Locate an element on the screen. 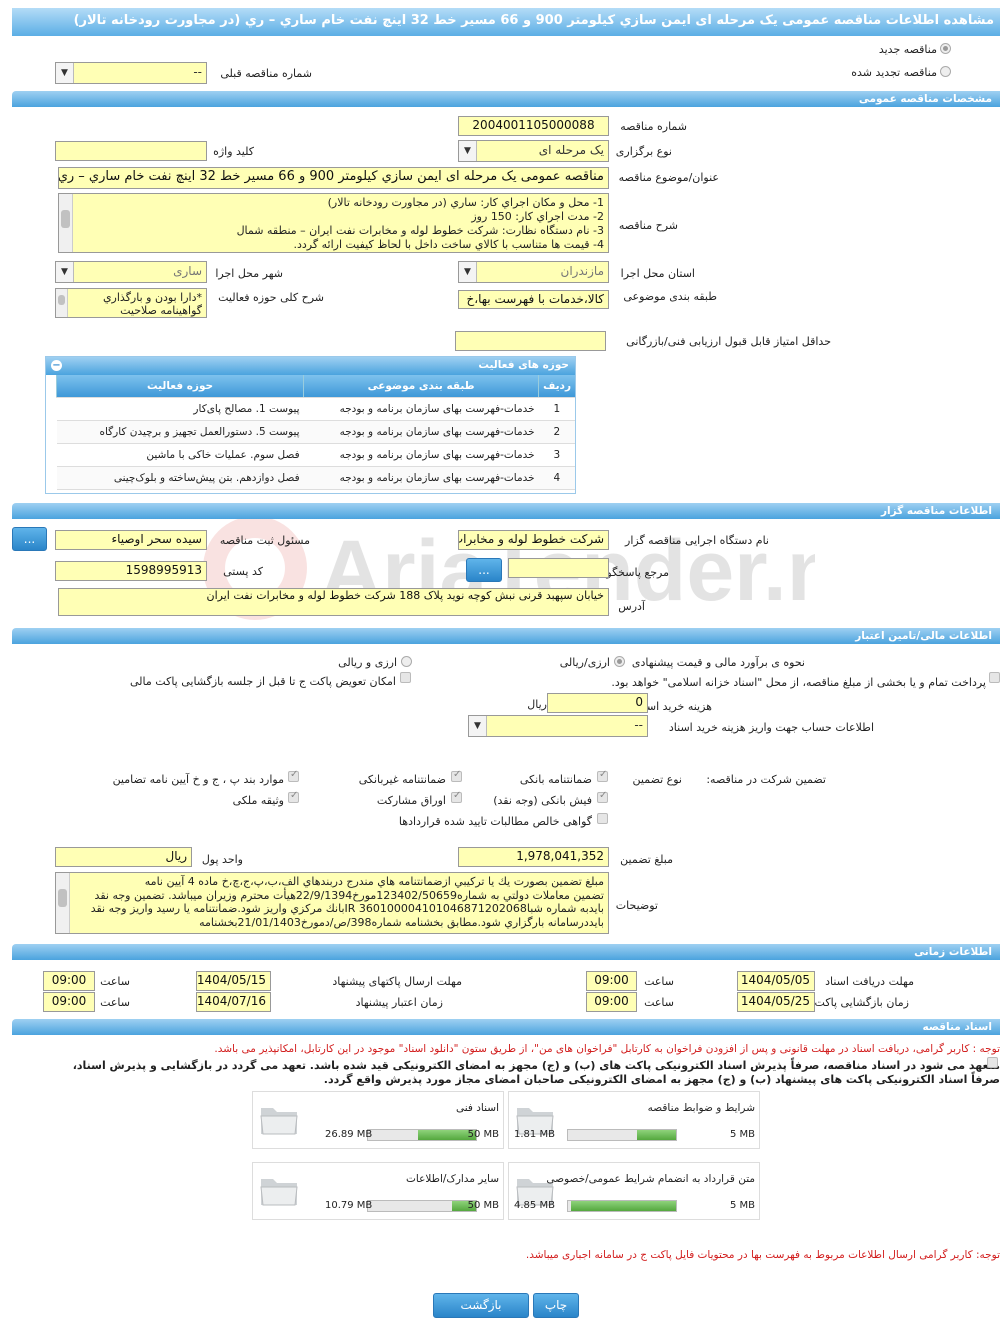  guarantee-claims-label: گواهی خالص مطالبات تایید شده قراردادها is located at coordinates (495, 821).